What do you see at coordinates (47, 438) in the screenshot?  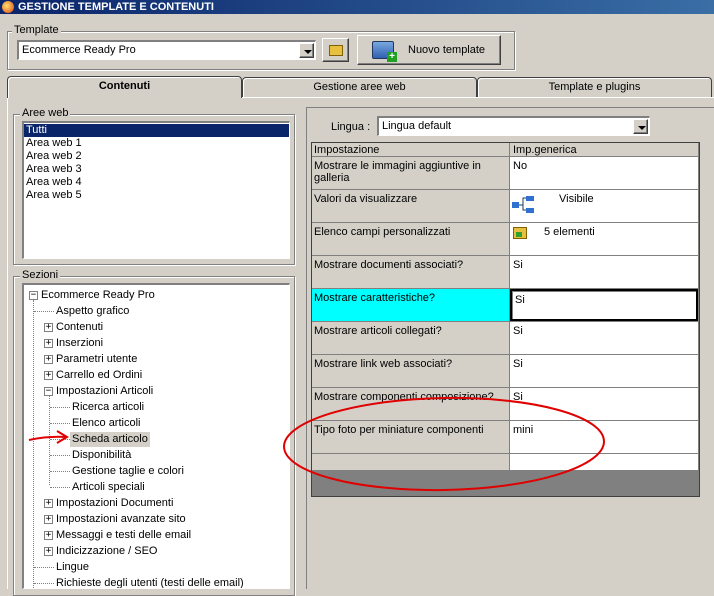 I see `annotation-arrow-shaft` at bounding box center [47, 438].